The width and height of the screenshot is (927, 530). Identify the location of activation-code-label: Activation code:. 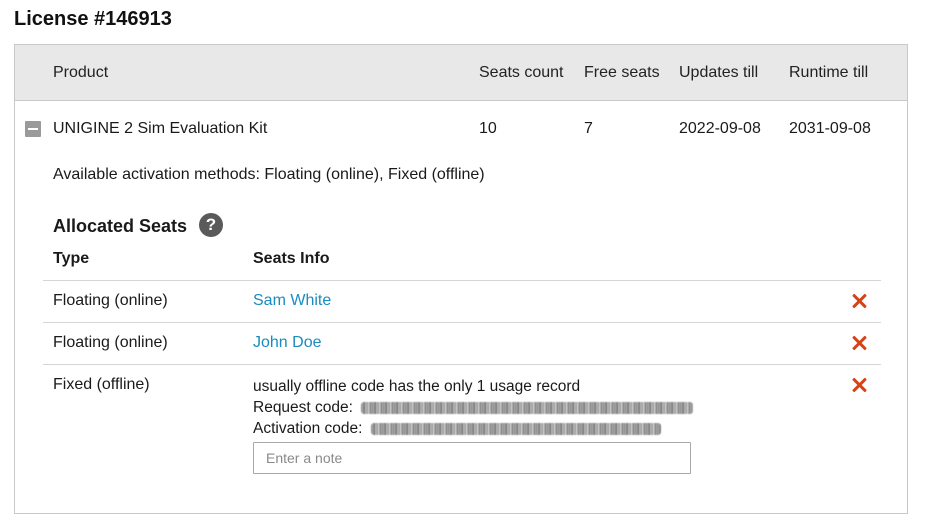
(308, 428).